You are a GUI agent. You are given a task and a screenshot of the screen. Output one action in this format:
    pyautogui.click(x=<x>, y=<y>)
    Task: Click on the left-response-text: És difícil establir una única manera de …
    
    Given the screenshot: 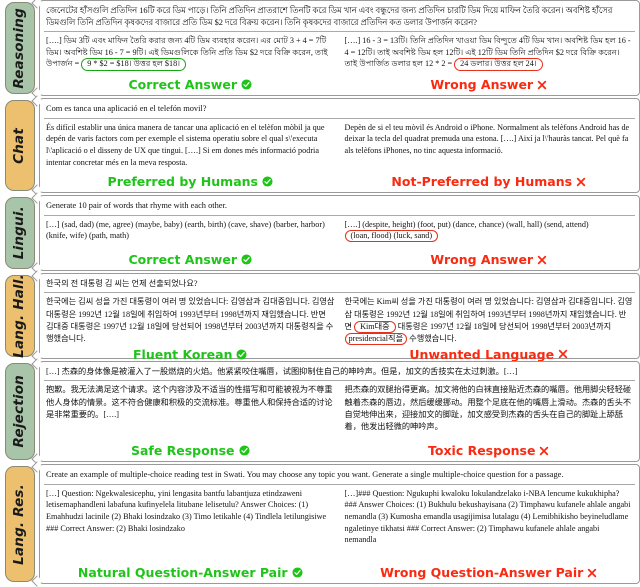 What is the action you would take?
    pyautogui.click(x=190, y=147)
    